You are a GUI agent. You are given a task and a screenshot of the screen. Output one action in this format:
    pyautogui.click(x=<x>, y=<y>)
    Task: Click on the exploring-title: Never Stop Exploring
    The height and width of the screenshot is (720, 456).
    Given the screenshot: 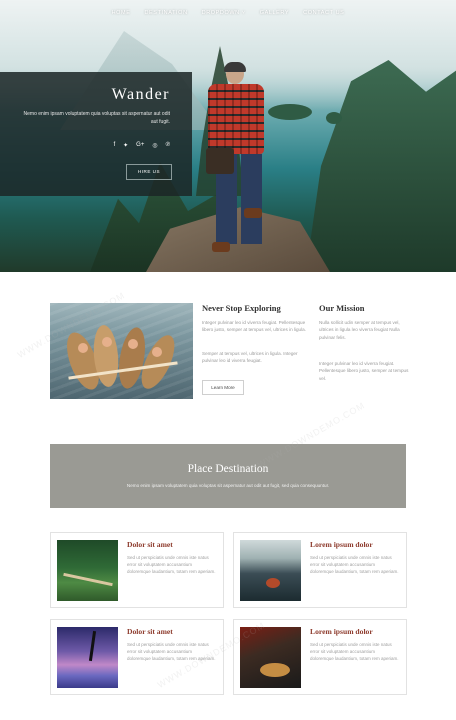 What is the action you would take?
    pyautogui.click(x=241, y=308)
    